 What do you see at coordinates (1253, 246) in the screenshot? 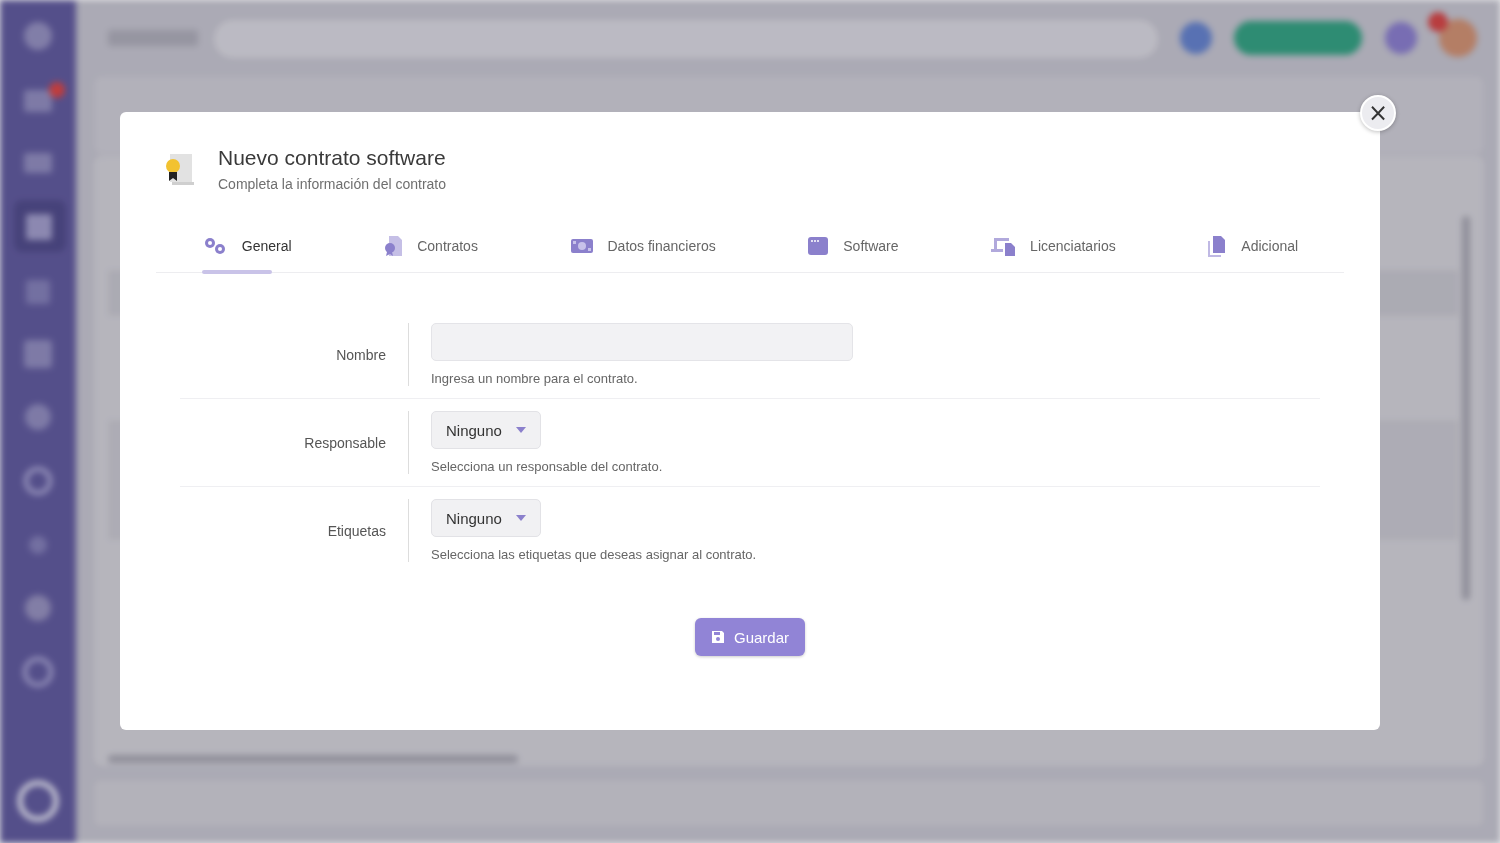
I see `tab: Adicional` at bounding box center [1253, 246].